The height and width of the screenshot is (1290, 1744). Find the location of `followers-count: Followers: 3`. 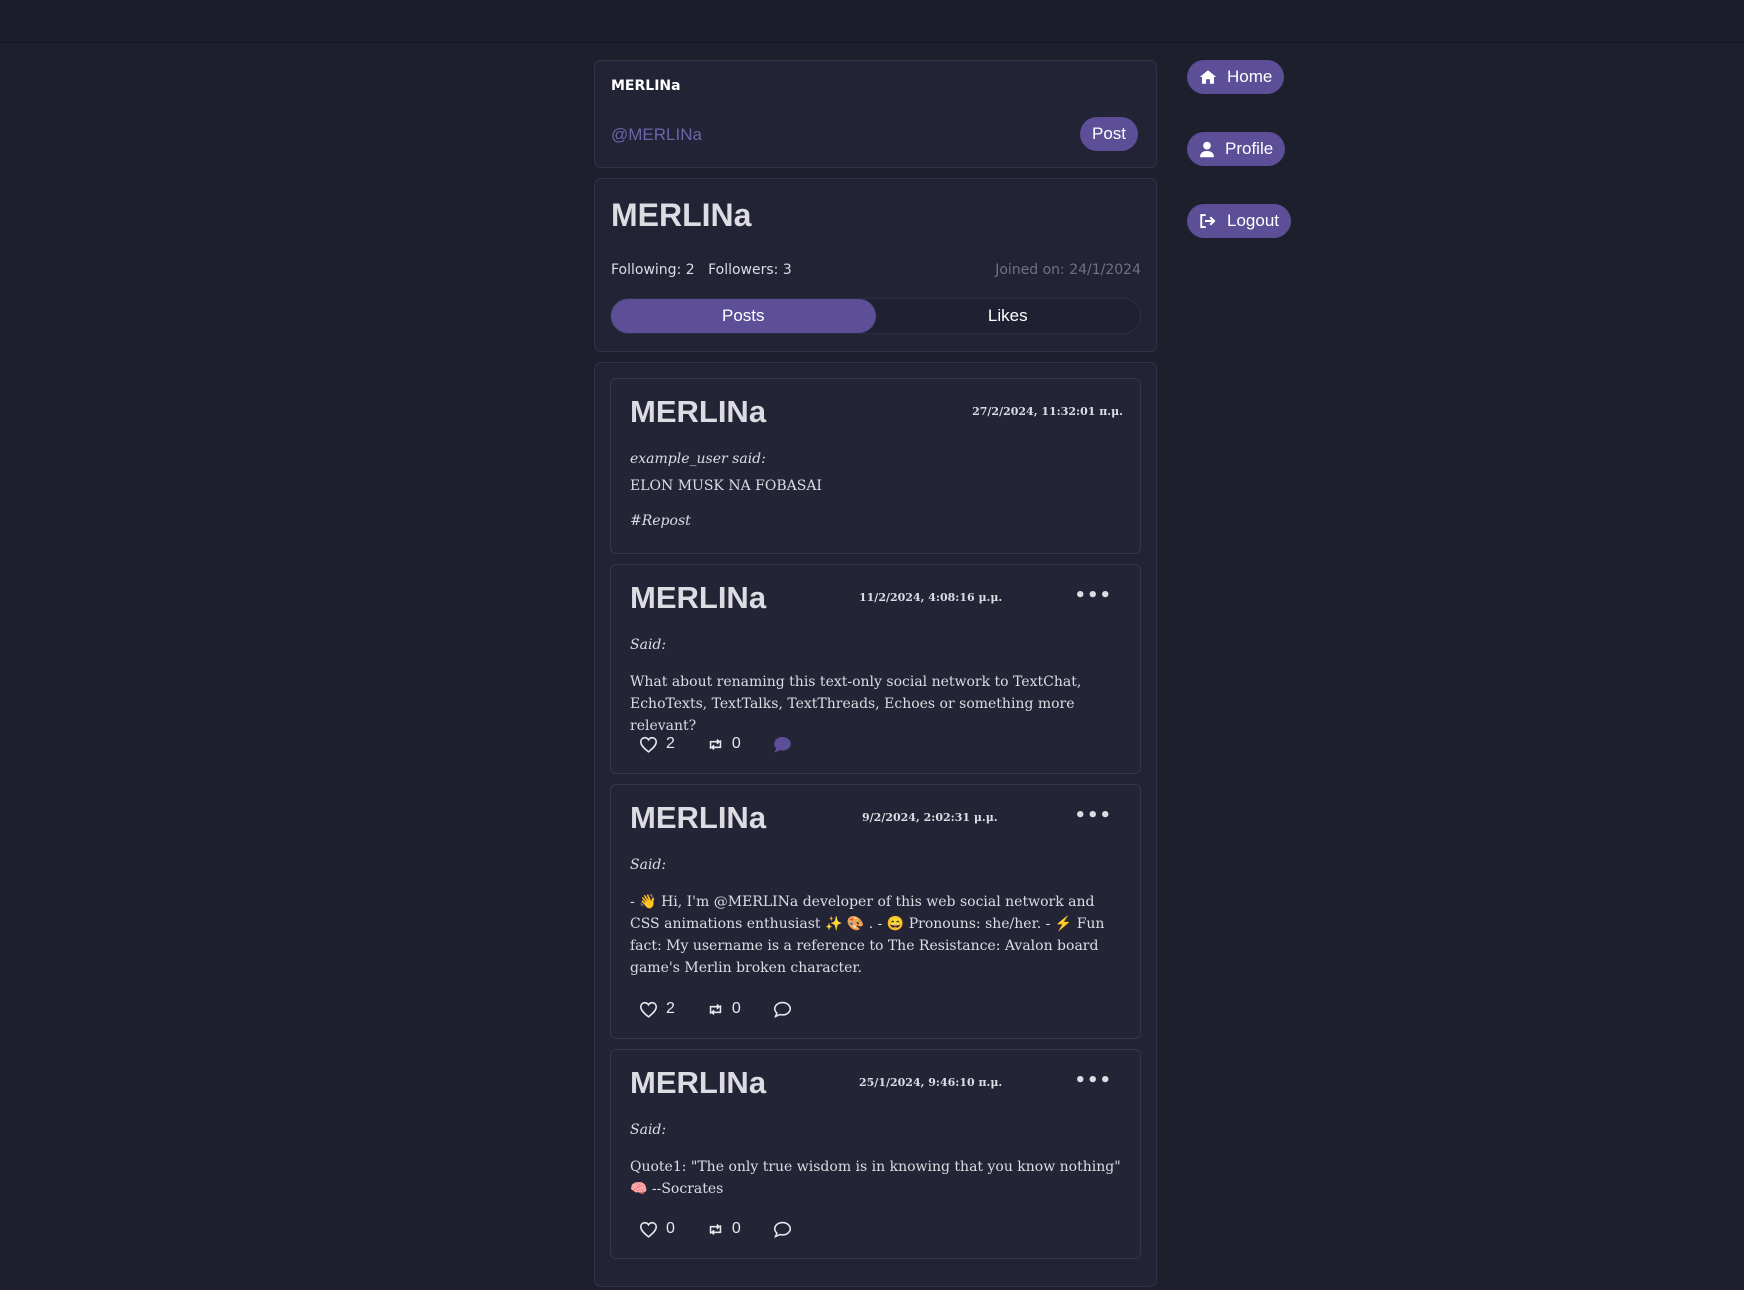

followers-count: Followers: 3 is located at coordinates (750, 270).